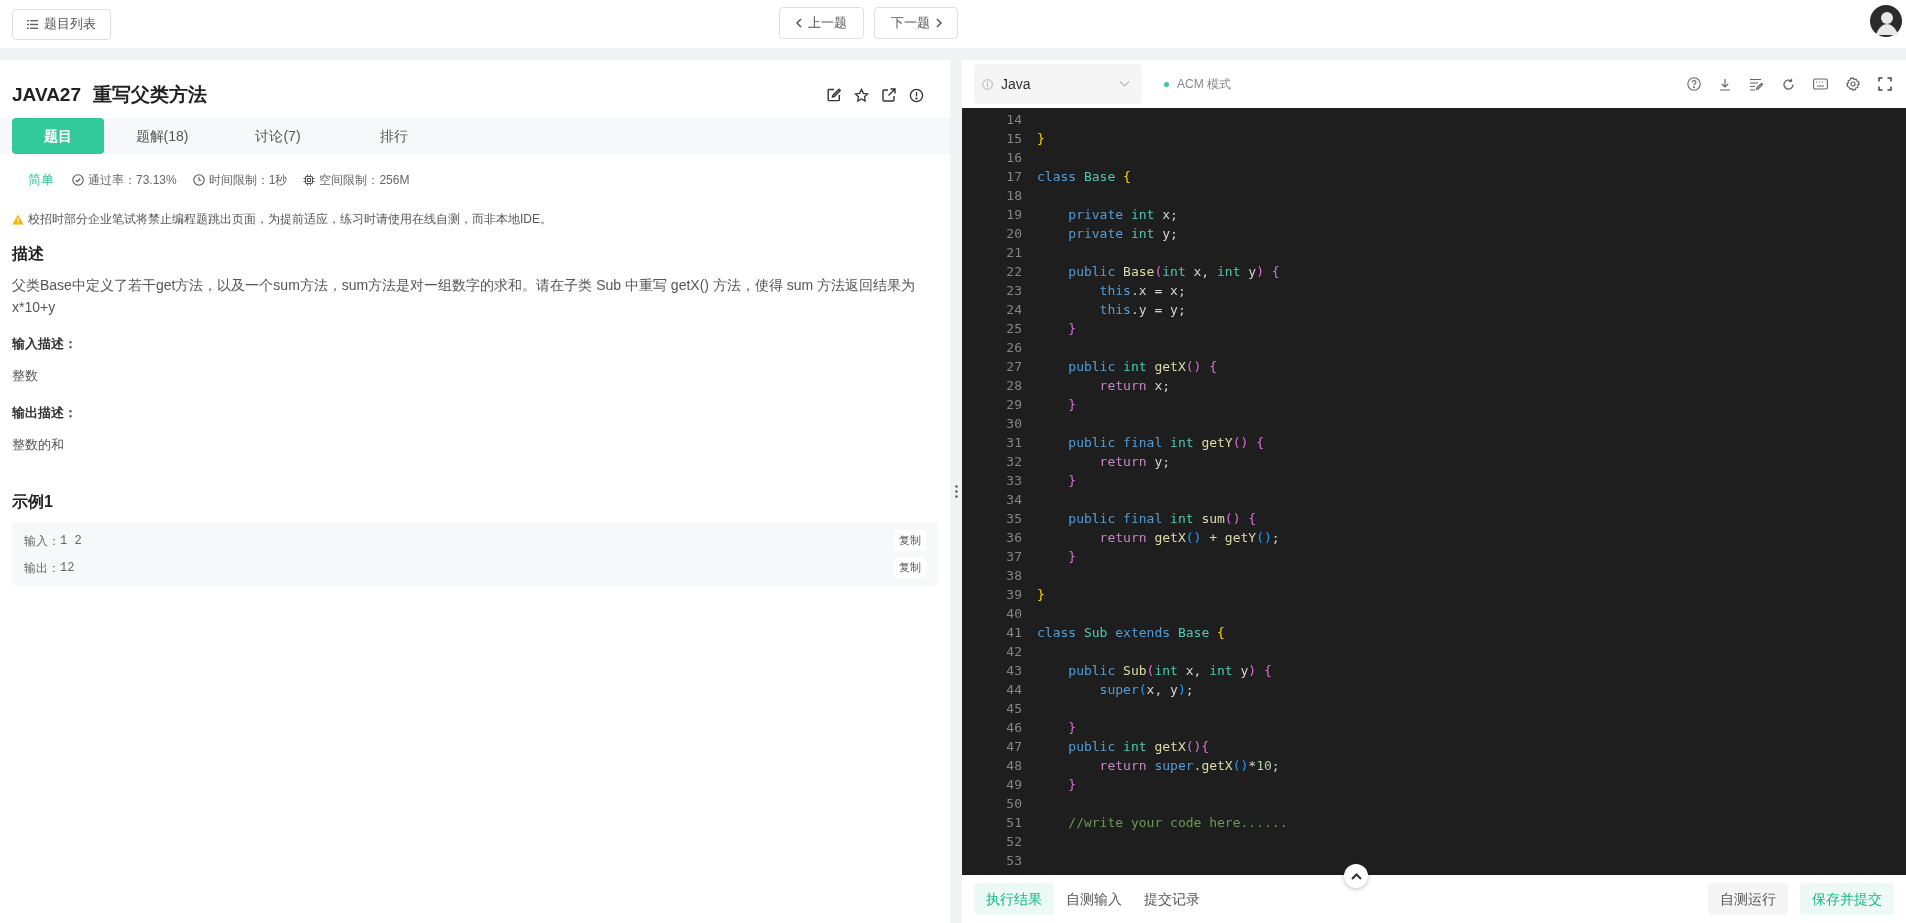 Image resolution: width=1906 pixels, height=923 pixels. Describe the element at coordinates (1013, 404) in the screenshot. I see `line-number: 29` at that location.